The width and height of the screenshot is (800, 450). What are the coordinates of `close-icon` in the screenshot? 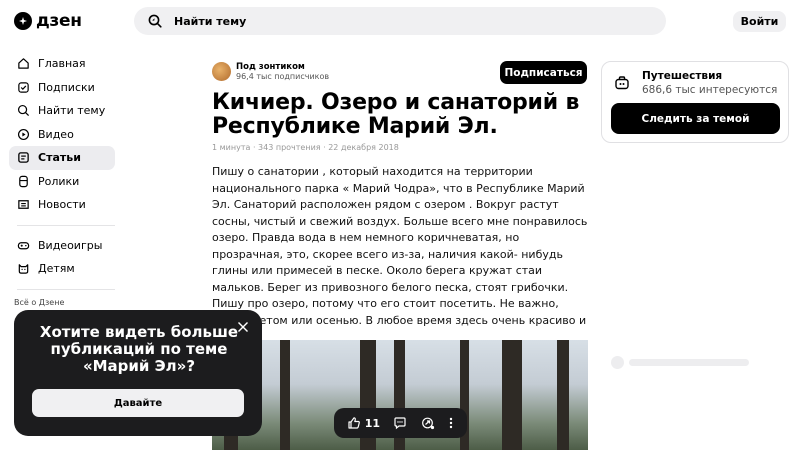 It's located at (243, 327).